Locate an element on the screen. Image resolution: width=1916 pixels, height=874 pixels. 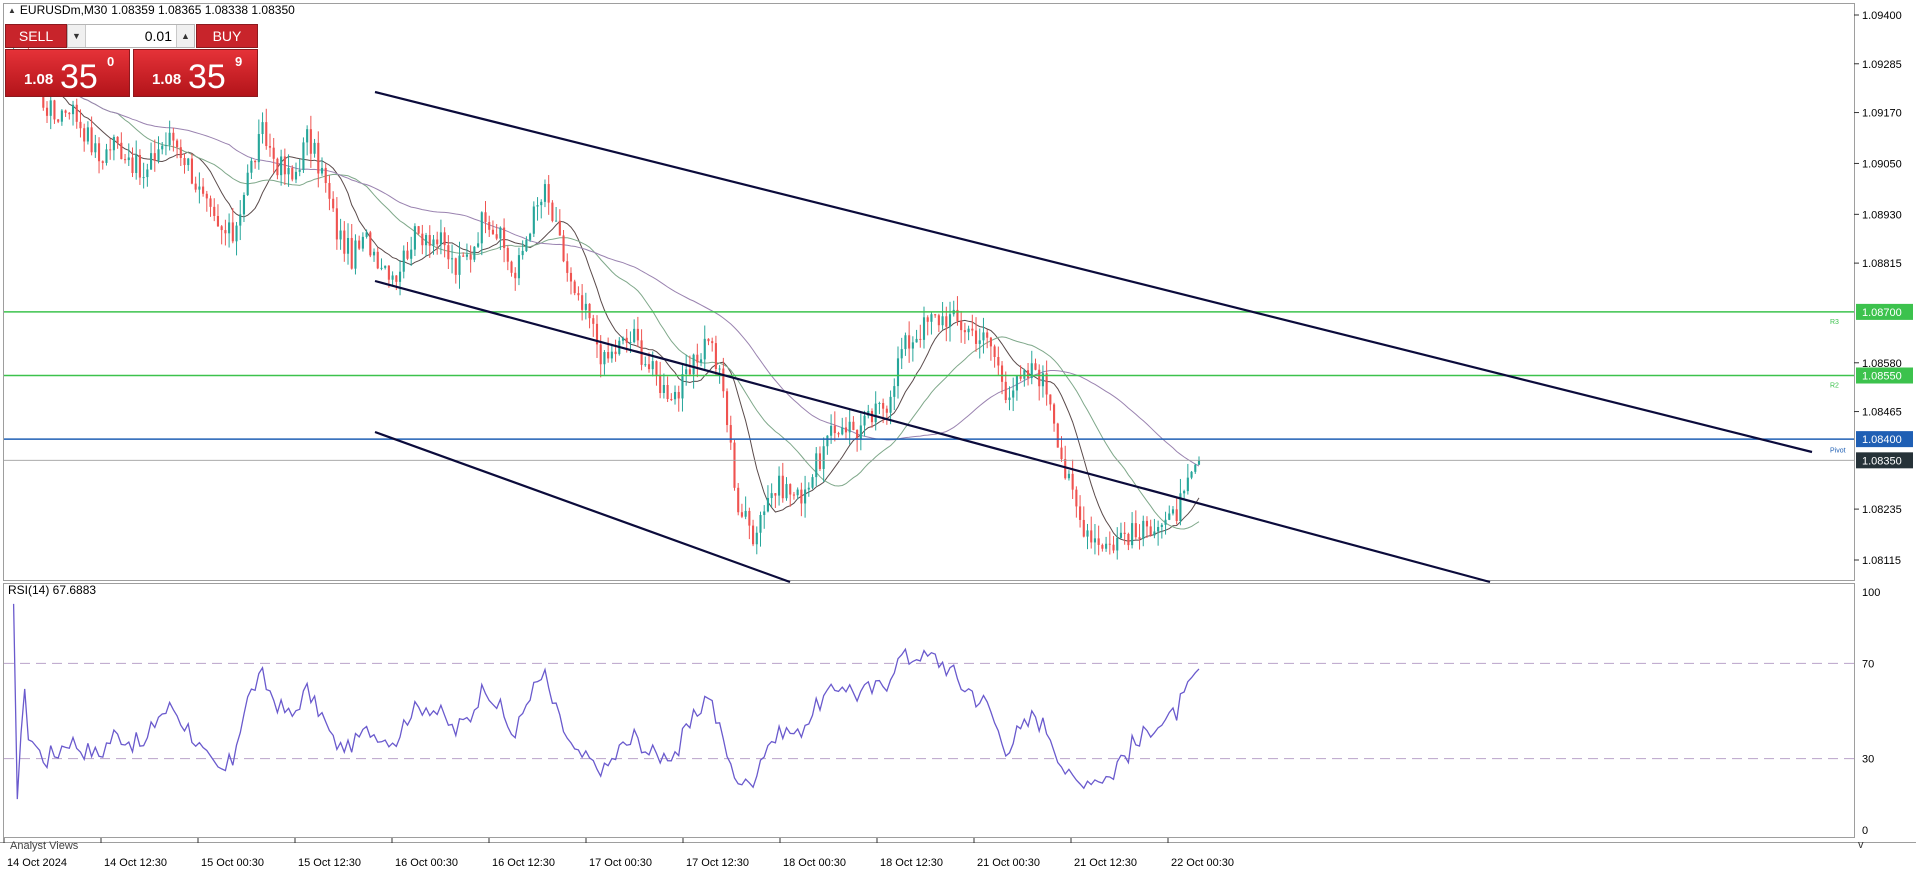
chevron-down-icon: v is located at coordinates (1861, 845).